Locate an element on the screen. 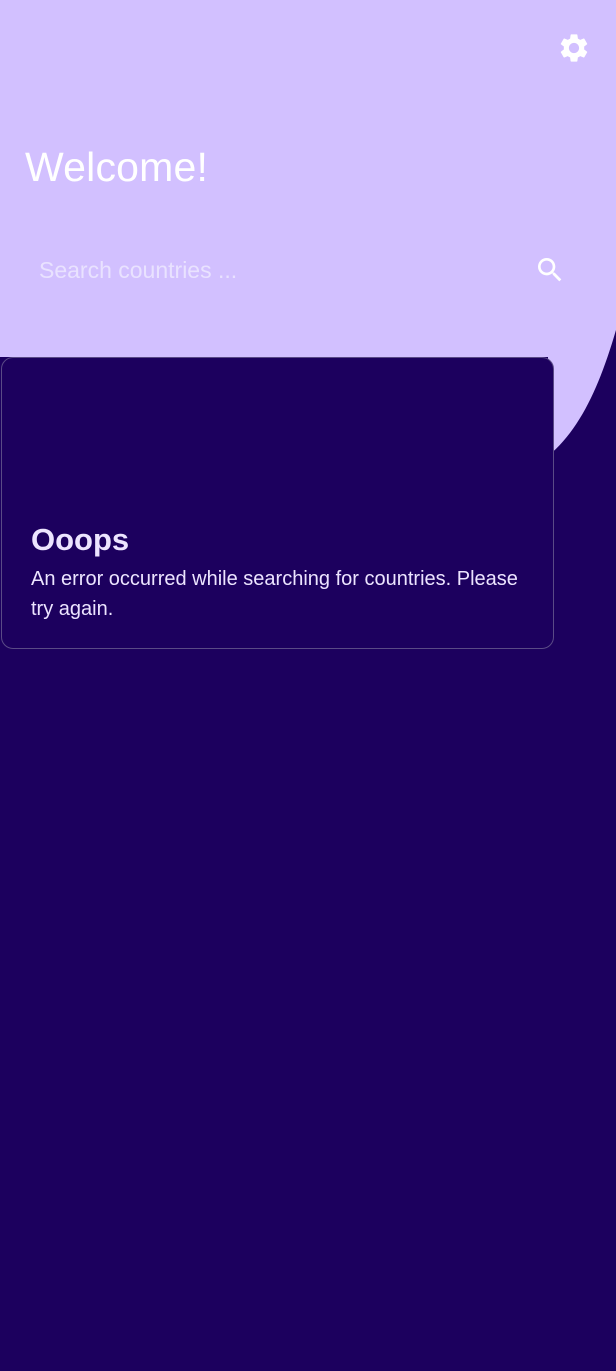 This screenshot has height=1371, width=616. settings-button is located at coordinates (574, 48).